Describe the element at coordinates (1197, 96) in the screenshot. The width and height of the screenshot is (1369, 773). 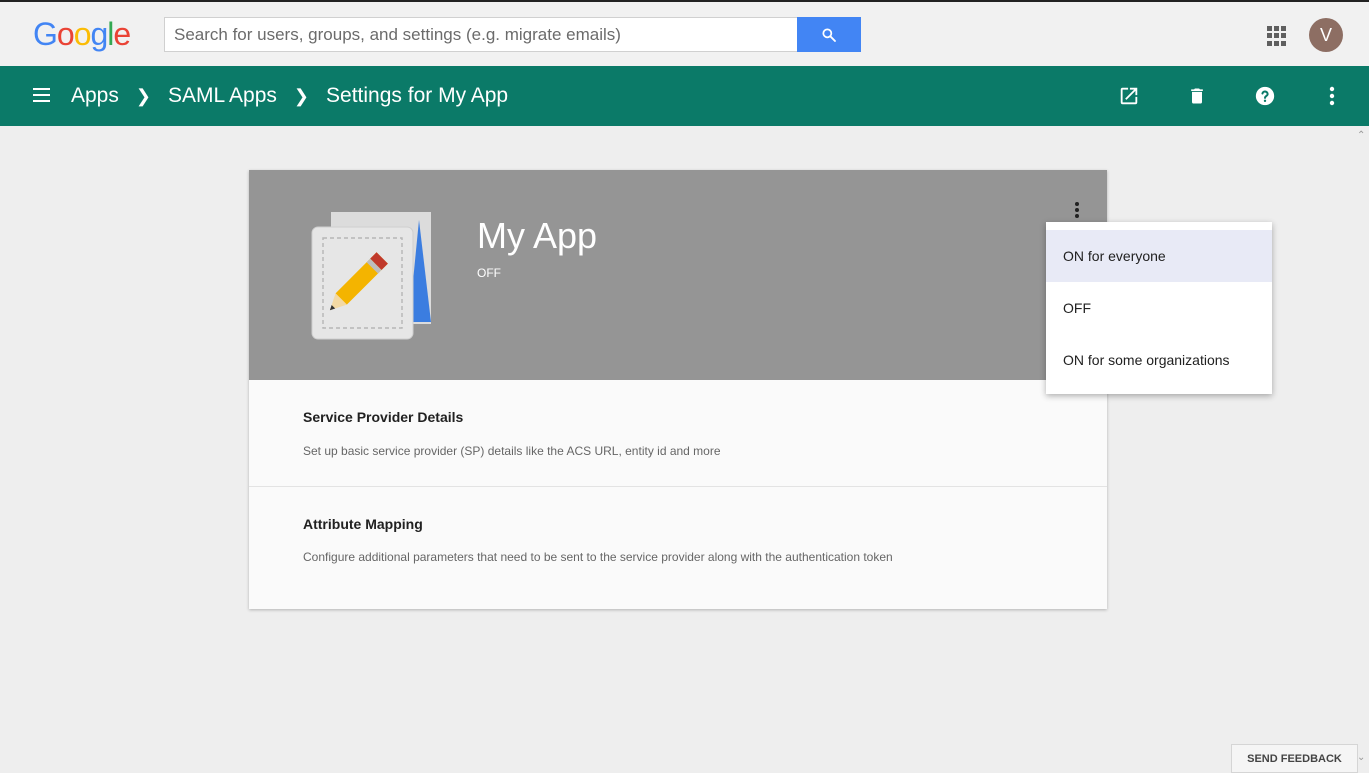
I see `delete-icon` at that location.